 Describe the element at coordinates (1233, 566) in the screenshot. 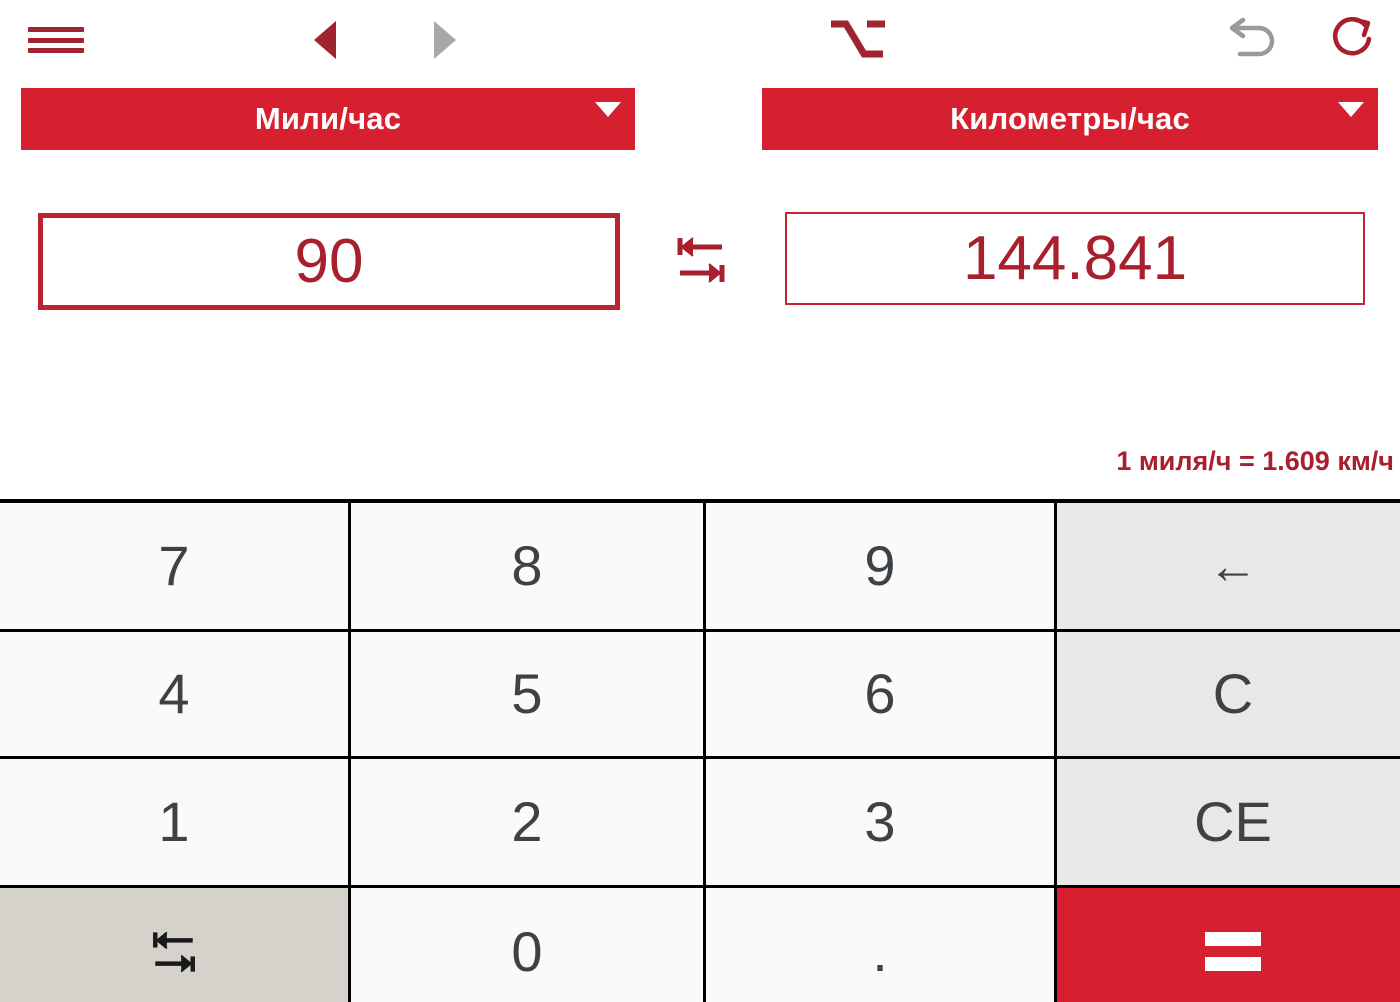

I see `backspace-arrow-icon: ←` at that location.